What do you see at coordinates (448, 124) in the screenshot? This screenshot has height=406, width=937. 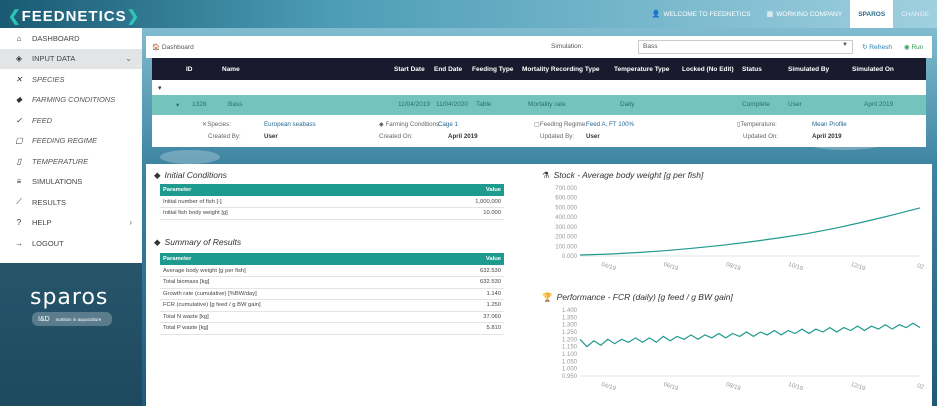 I see `farming-link: Cage 1` at bounding box center [448, 124].